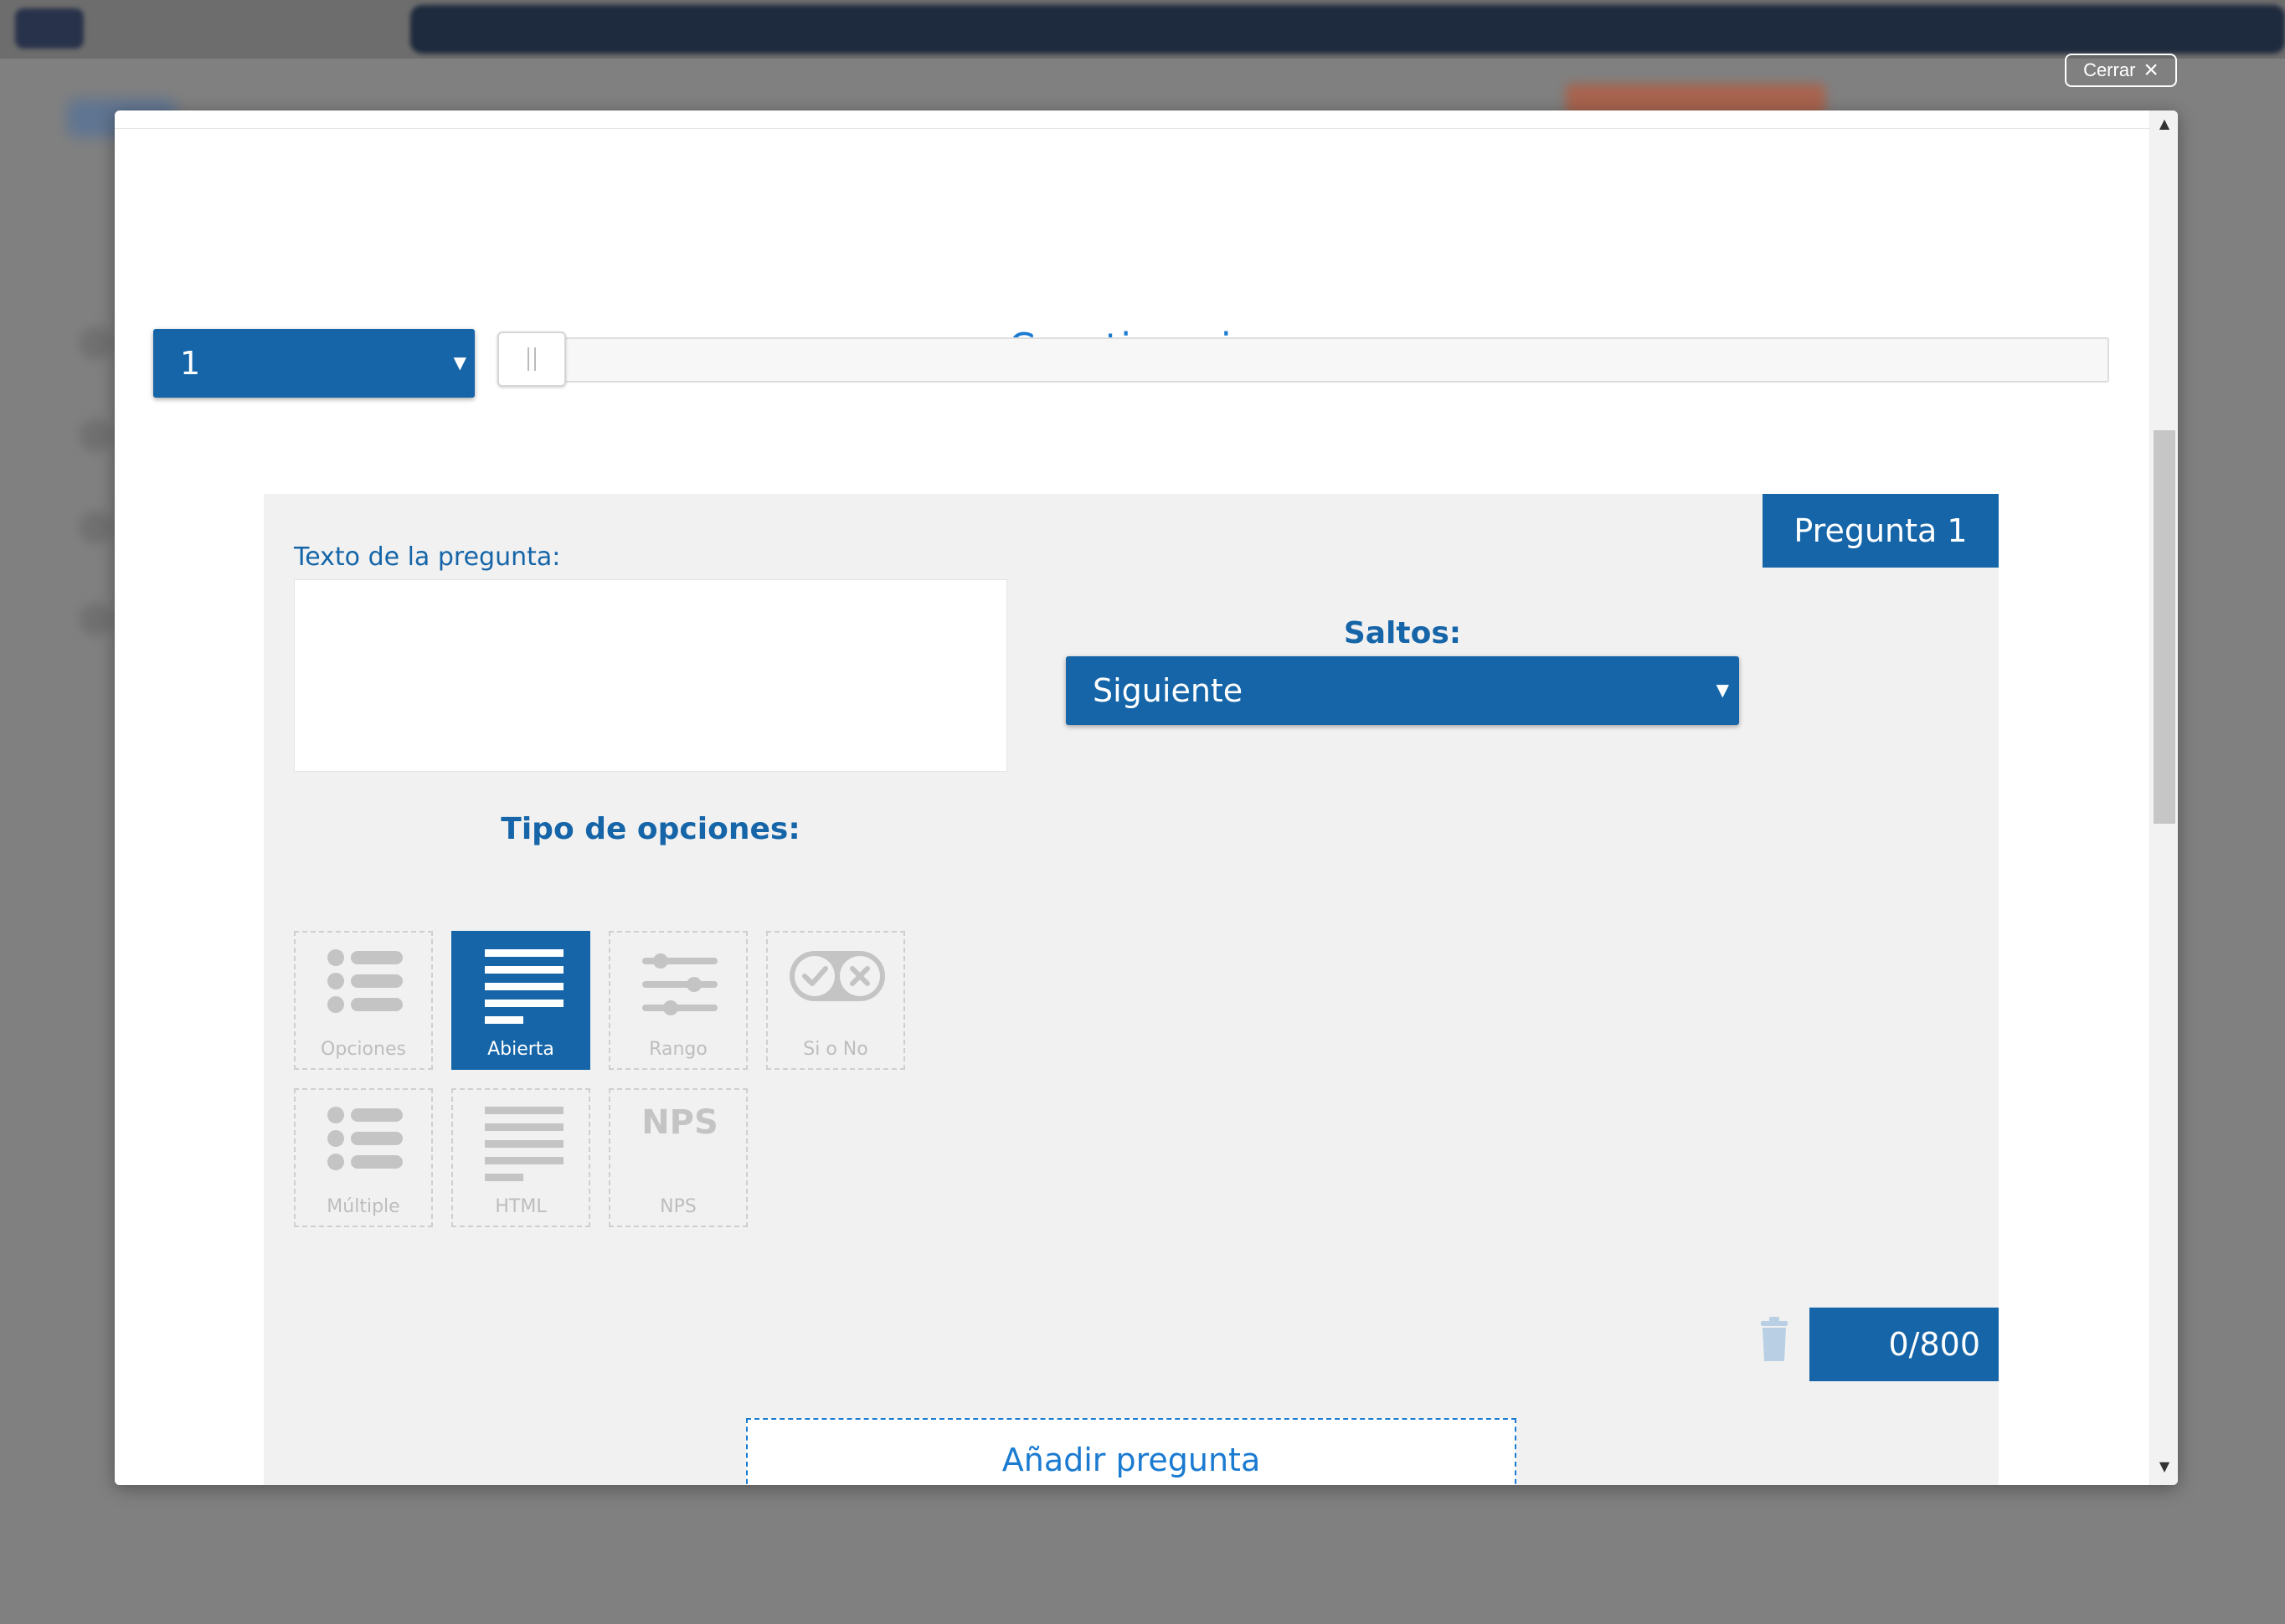 The height and width of the screenshot is (1624, 2285). I want to click on modal-scrollbar: ▲ ▼, so click(2163, 797).